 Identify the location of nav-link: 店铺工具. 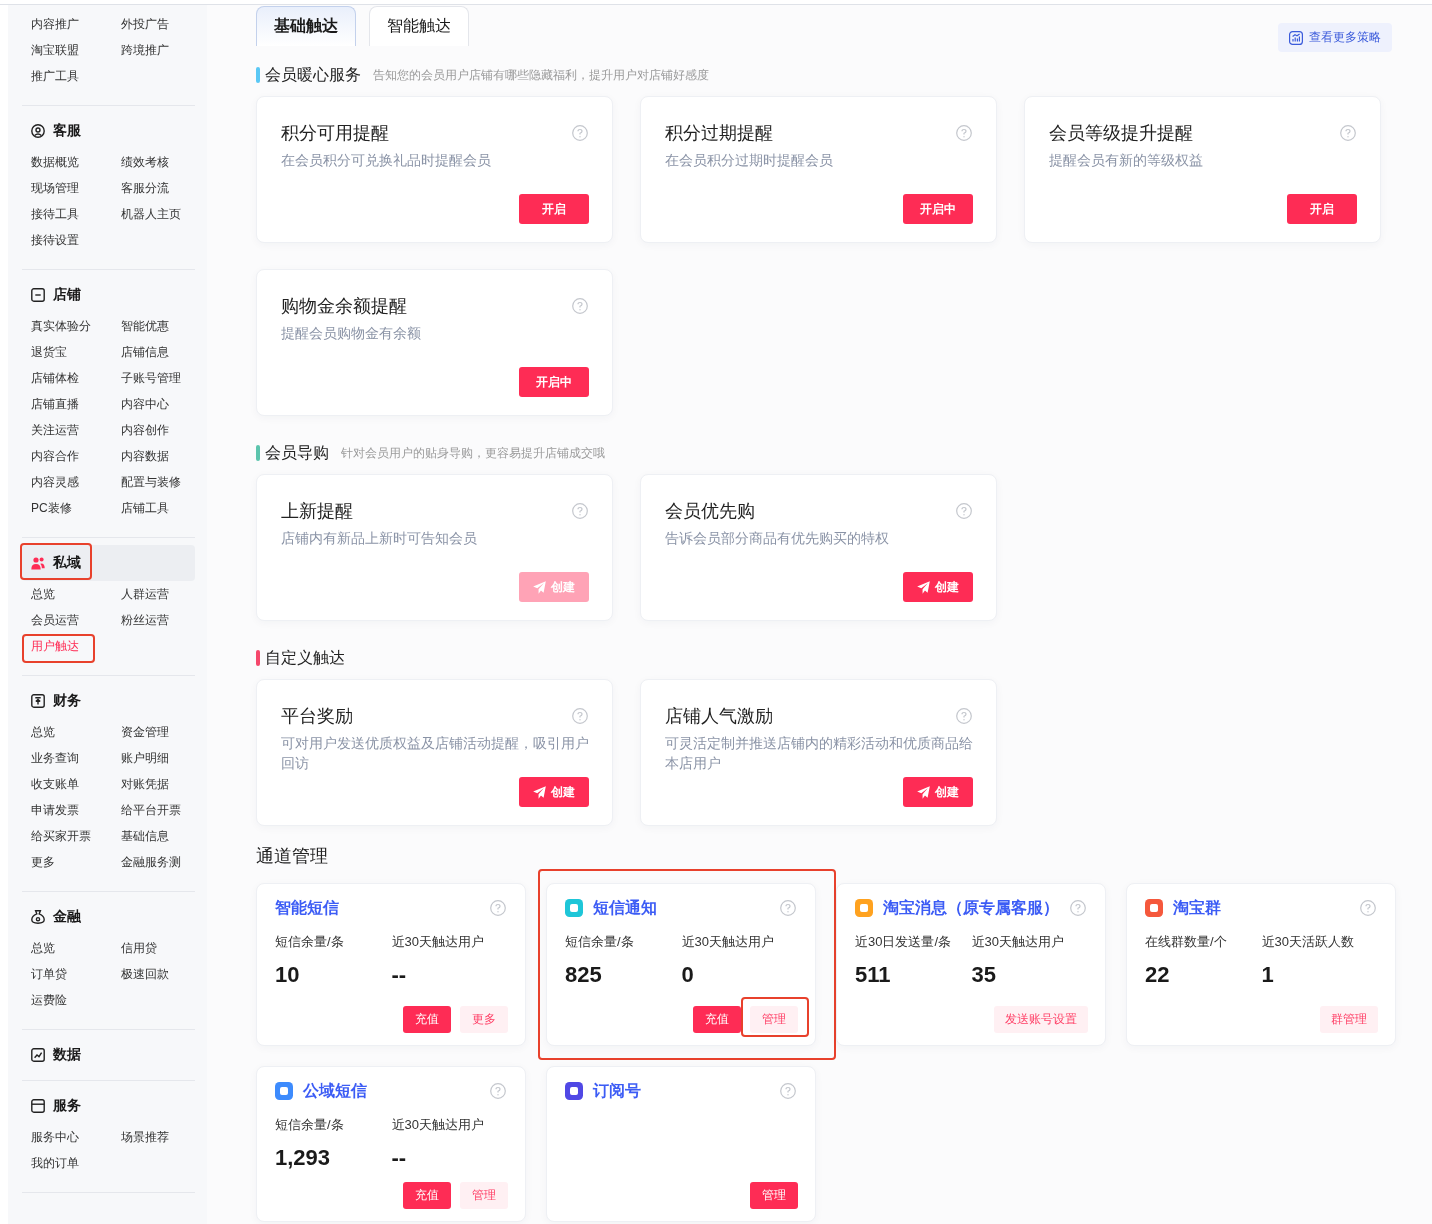
(145, 508).